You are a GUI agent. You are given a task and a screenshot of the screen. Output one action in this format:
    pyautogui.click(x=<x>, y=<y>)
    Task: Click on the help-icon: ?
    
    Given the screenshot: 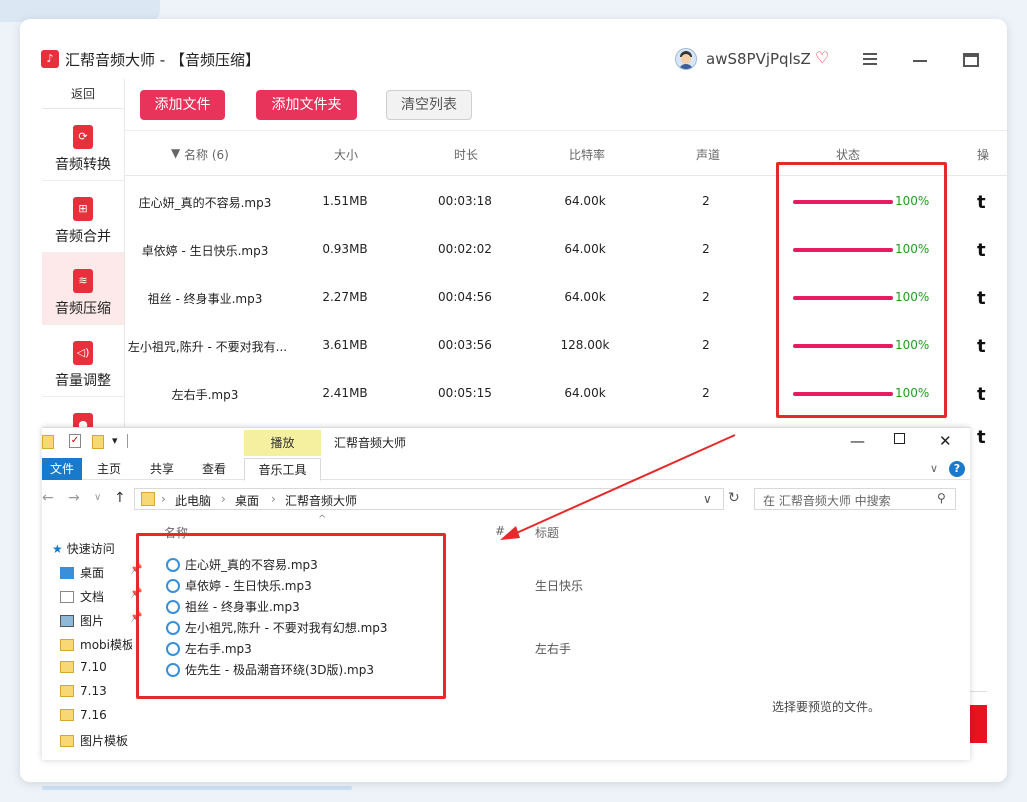 What is the action you would take?
    pyautogui.click(x=957, y=469)
    